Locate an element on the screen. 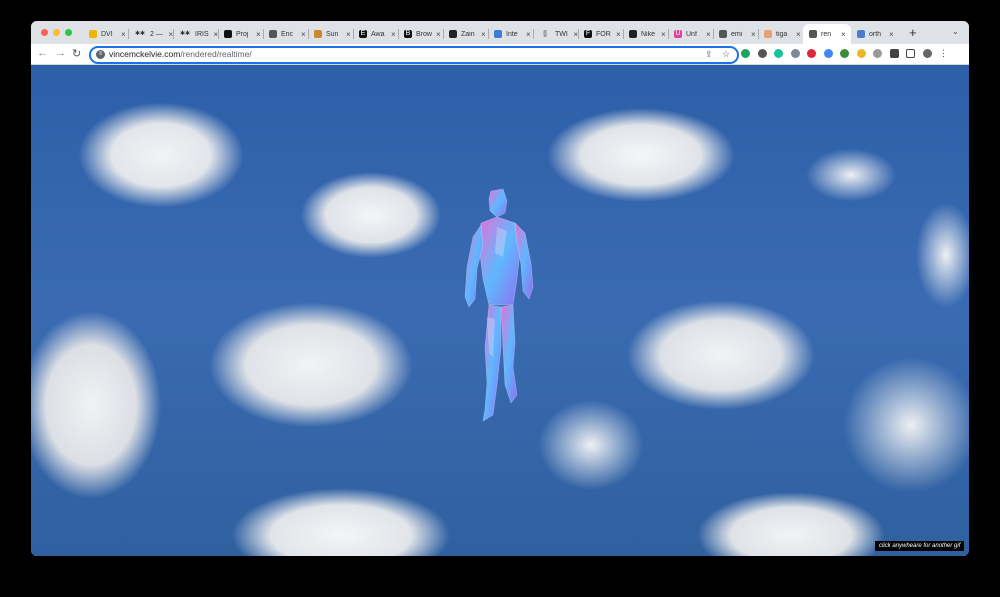 The width and height of the screenshot is (1000, 597). tab-title: emi is located at coordinates (737, 34).